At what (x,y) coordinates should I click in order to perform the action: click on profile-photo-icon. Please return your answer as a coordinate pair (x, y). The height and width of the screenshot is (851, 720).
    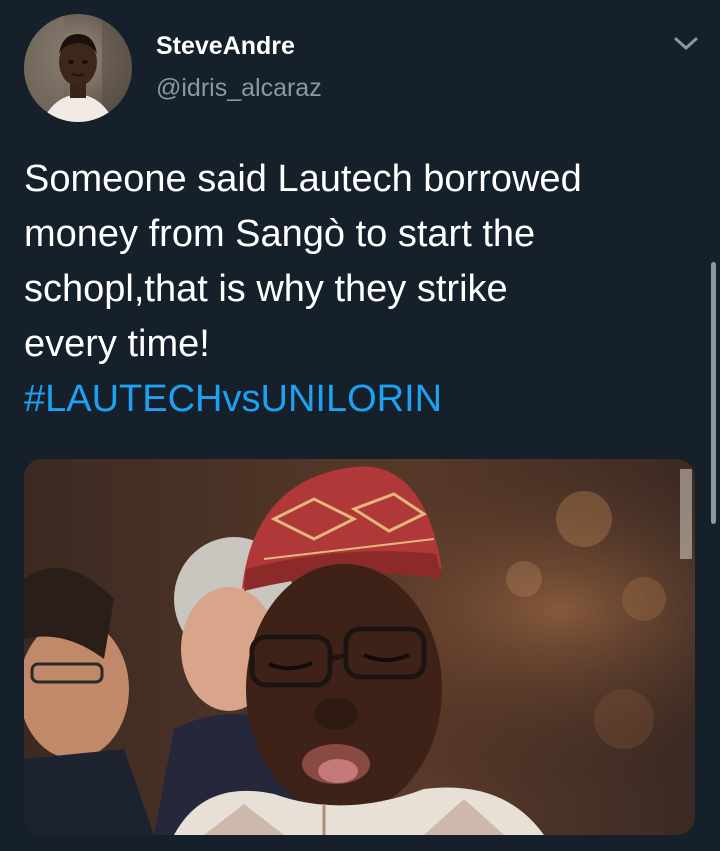
    Looking at the image, I should click on (78, 68).